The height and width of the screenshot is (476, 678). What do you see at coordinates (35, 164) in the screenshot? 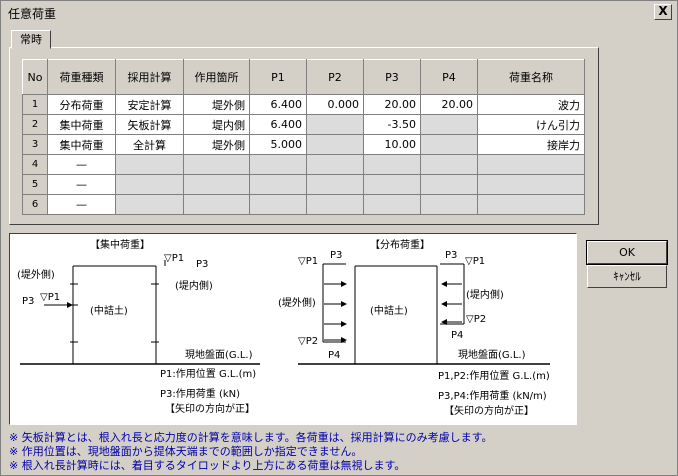
I see `row-number: 4` at bounding box center [35, 164].